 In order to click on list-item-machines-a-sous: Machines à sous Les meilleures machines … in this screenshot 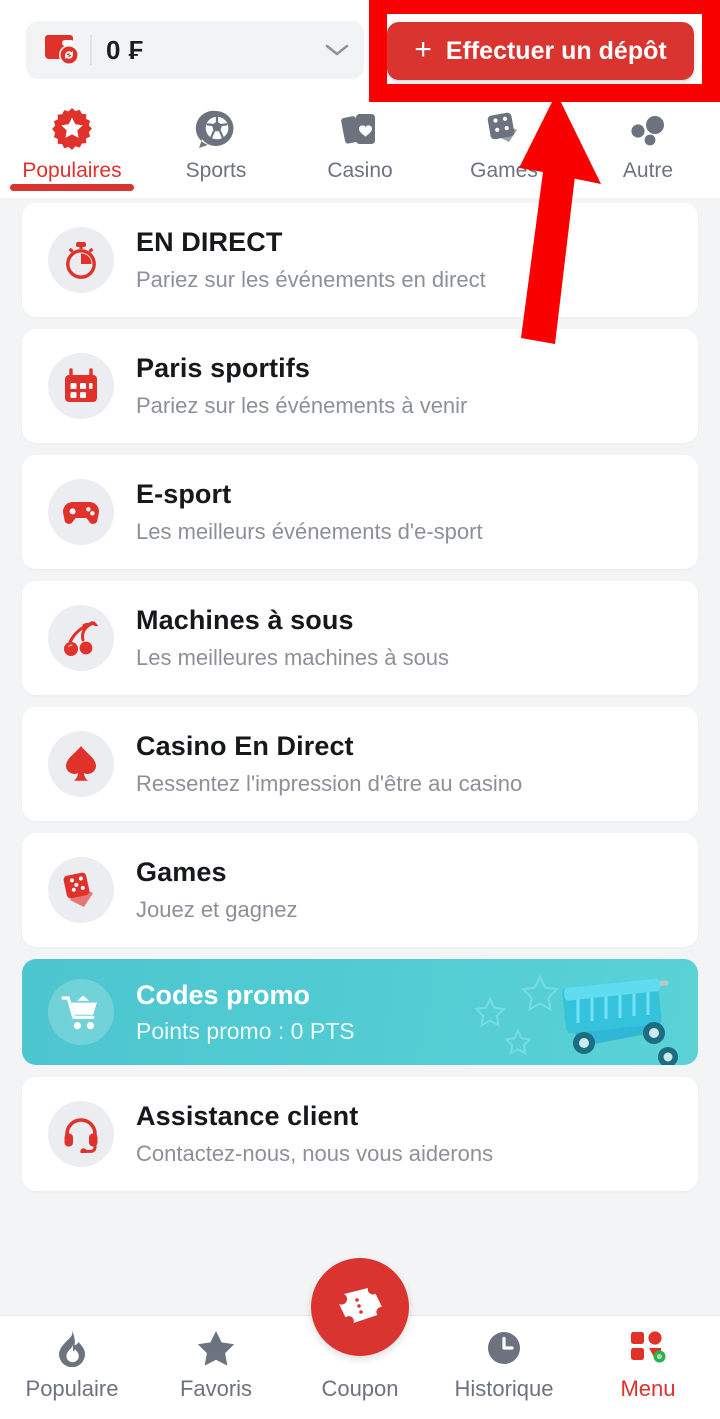, I will do `click(360, 638)`.